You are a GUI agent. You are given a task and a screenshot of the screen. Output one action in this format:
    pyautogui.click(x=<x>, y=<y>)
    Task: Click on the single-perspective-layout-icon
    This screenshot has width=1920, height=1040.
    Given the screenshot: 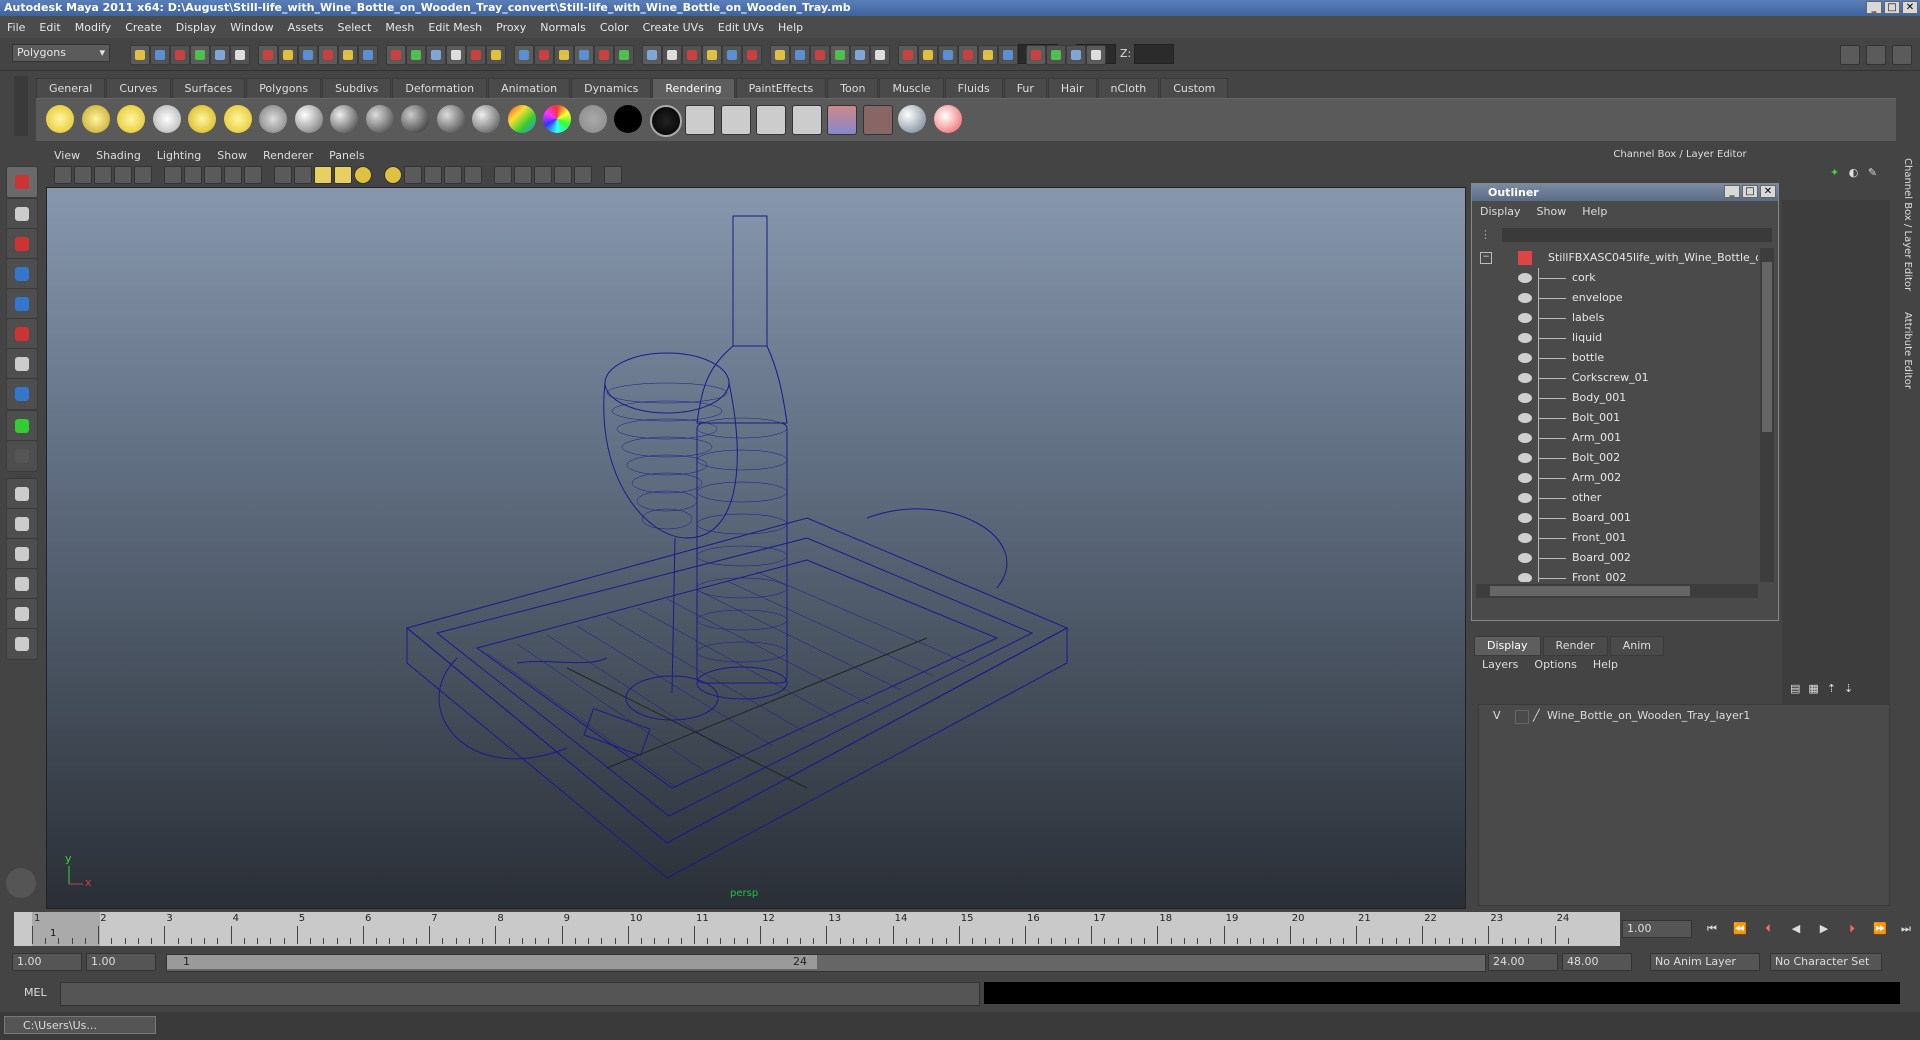 What is the action you would take?
    pyautogui.click(x=22, y=494)
    